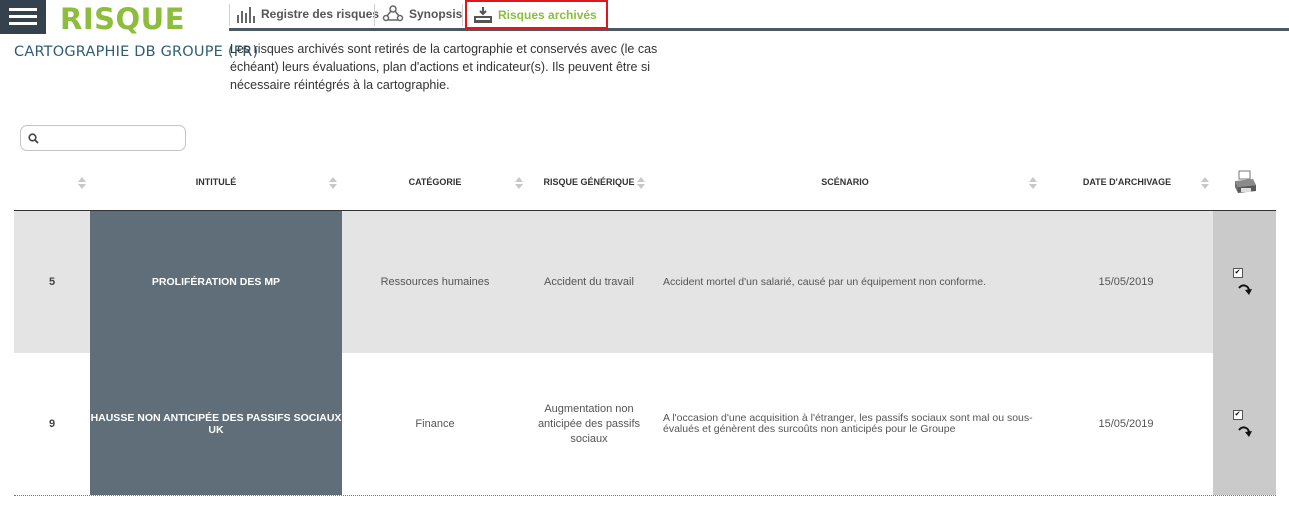  Describe the element at coordinates (483, 14) in the screenshot. I see `archive-icon` at that location.